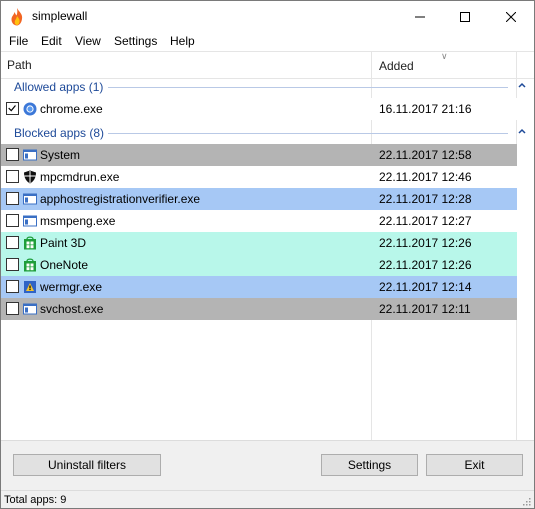  Describe the element at coordinates (78, 221) in the screenshot. I see `app-path: msmpeng.exe` at that location.